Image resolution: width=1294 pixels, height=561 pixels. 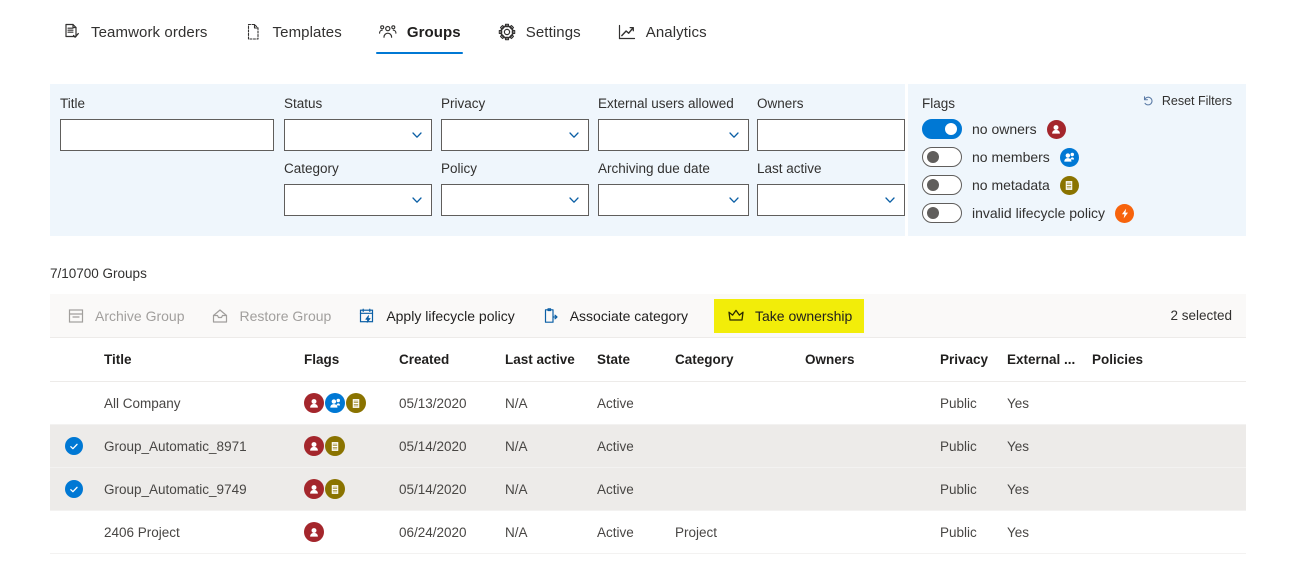 What do you see at coordinates (676, 32) in the screenshot?
I see `tab-label: Analytics` at bounding box center [676, 32].